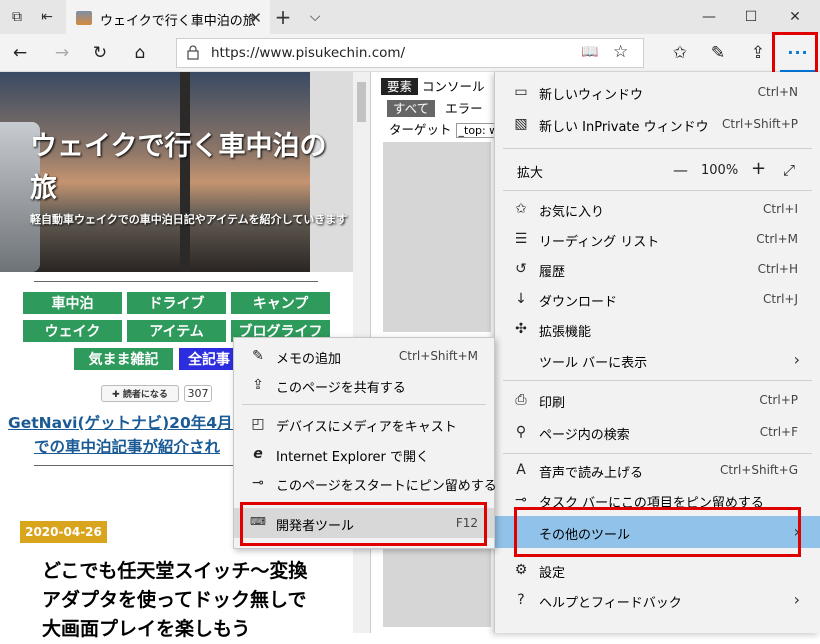  I want to click on console-target: ターゲット _top: w, so click(445, 128).